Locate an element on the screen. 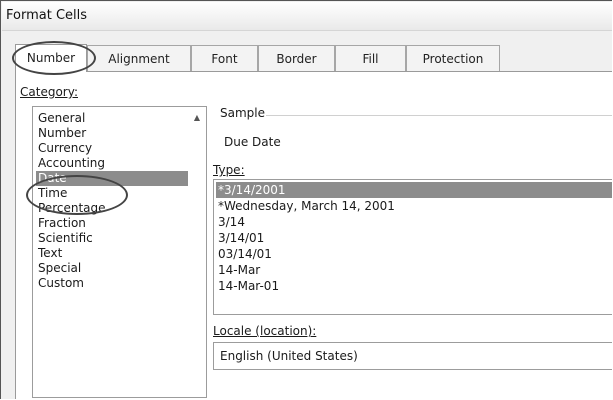  category-item-percentage: Percentage is located at coordinates (112, 208).